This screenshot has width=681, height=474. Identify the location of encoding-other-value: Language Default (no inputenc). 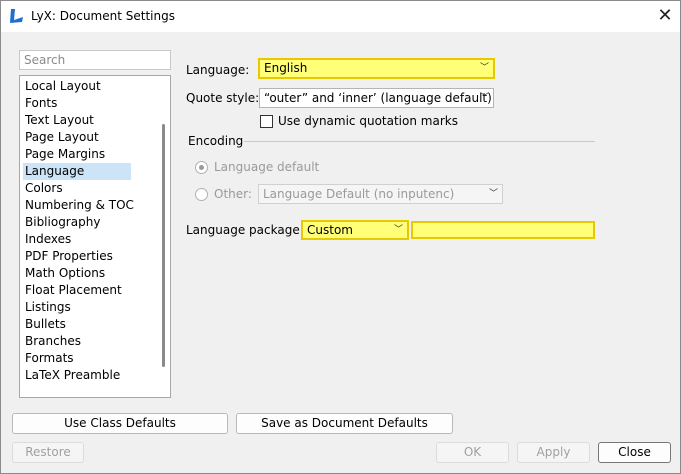
(359, 194).